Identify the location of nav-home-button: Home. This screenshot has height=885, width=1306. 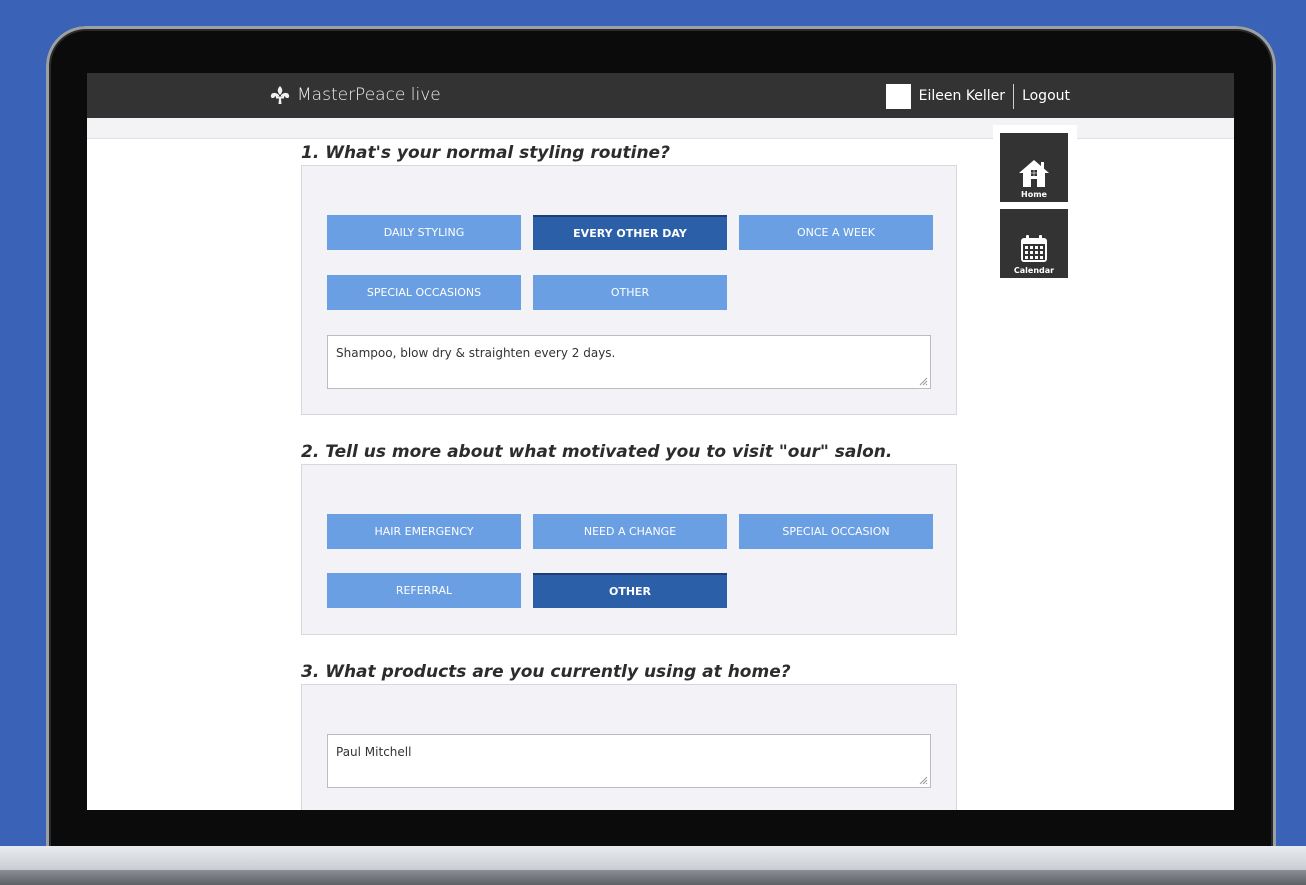
(1034, 167).